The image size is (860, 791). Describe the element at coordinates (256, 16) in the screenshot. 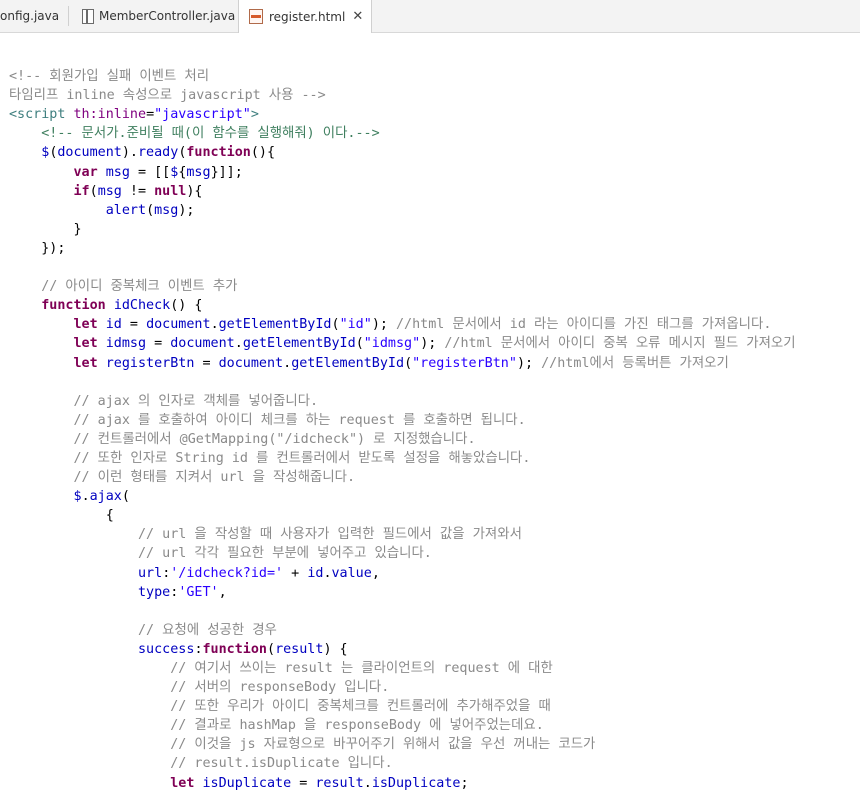

I see `html-file-icon` at that location.